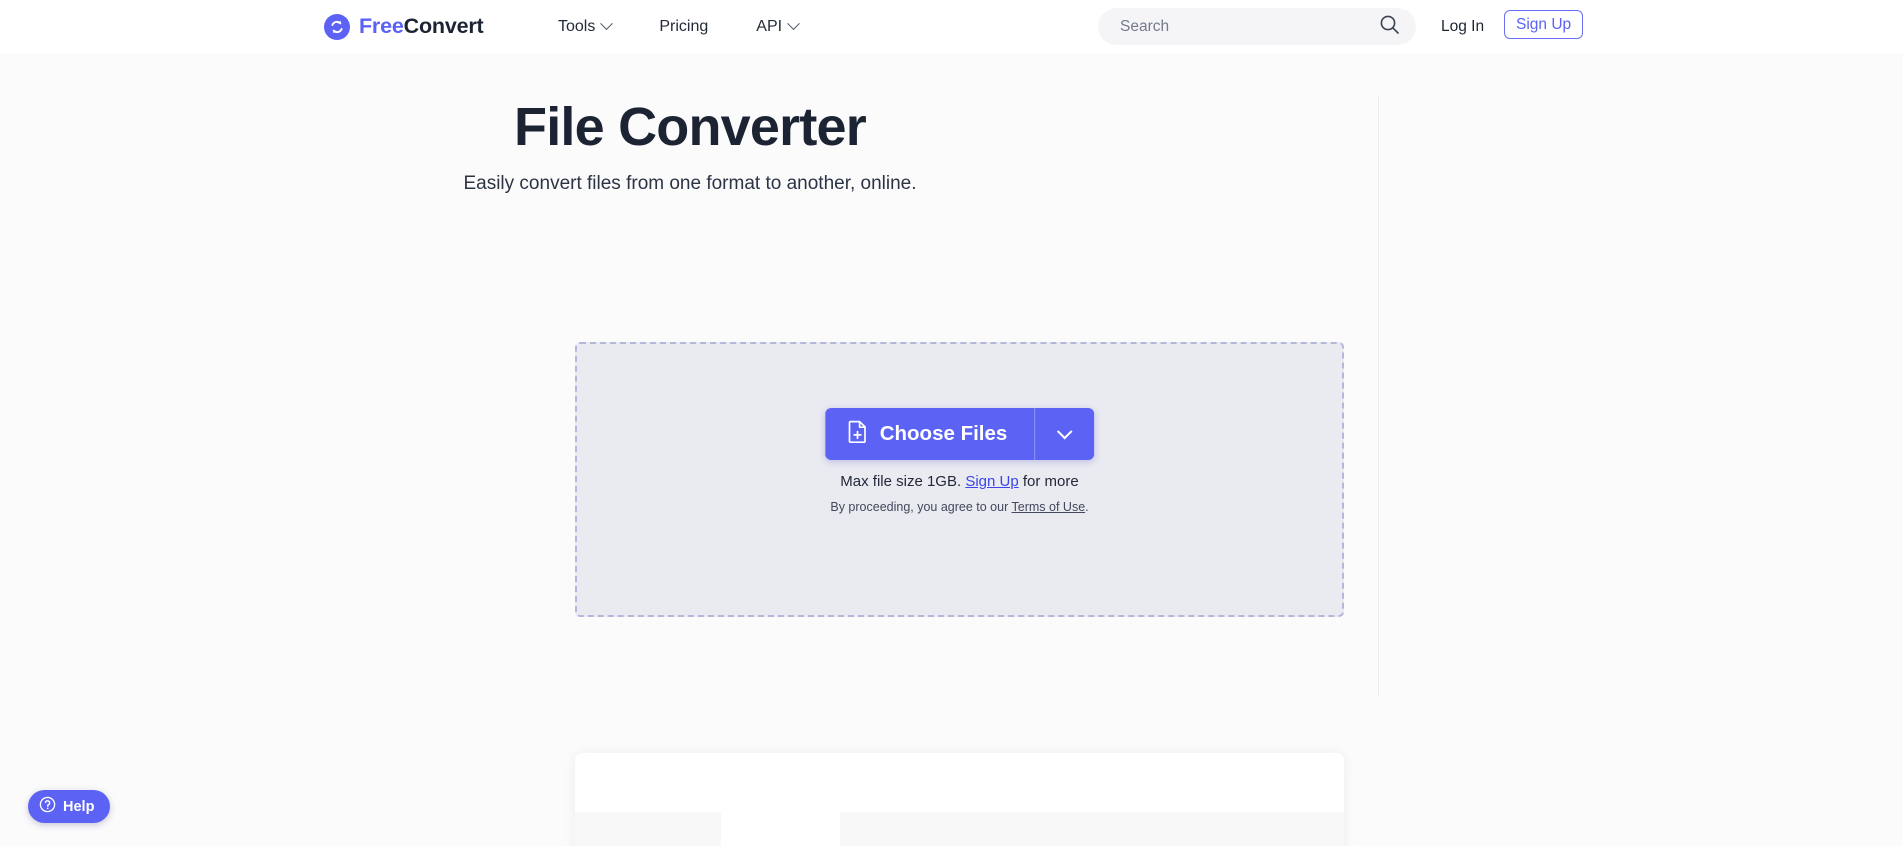 This screenshot has width=1903, height=846. I want to click on terms-prefix: By proceeding, you agree to our, so click(919, 507).